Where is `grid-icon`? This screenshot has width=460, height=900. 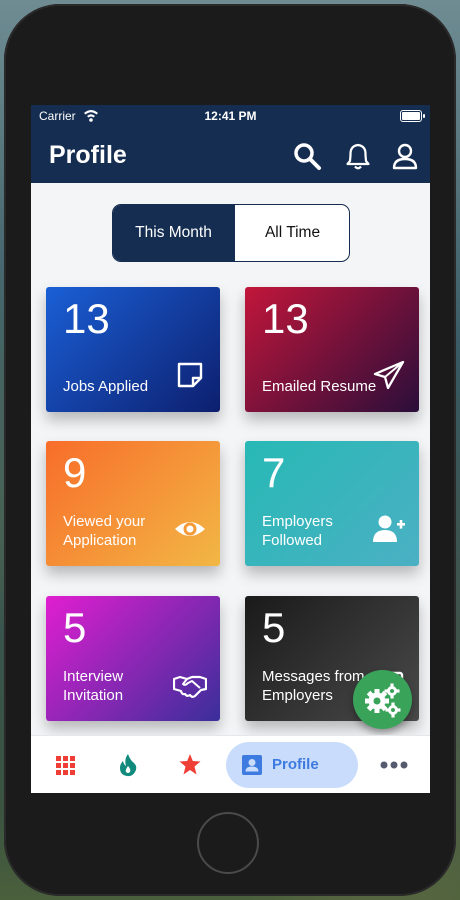
grid-icon is located at coordinates (65, 765).